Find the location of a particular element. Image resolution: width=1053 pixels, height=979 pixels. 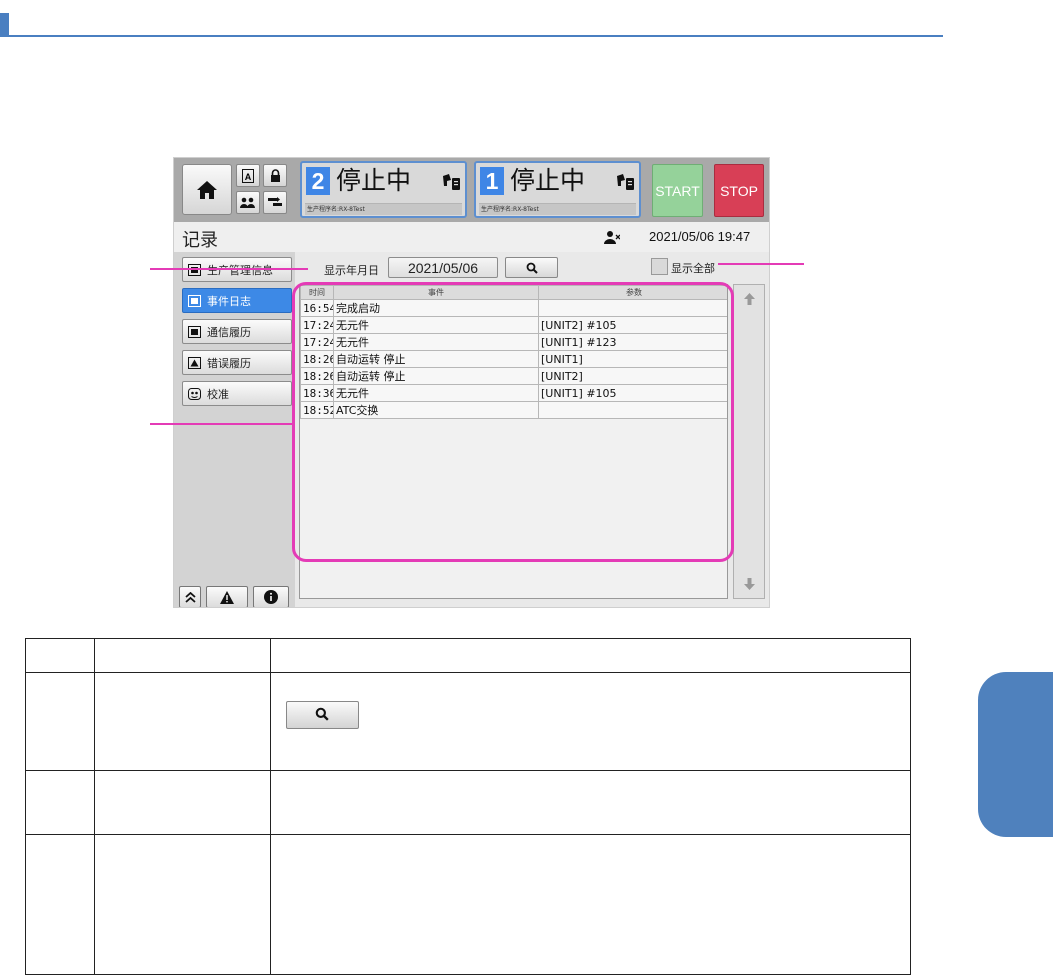

date-filter-label: 显示年月日 is located at coordinates (351, 270).